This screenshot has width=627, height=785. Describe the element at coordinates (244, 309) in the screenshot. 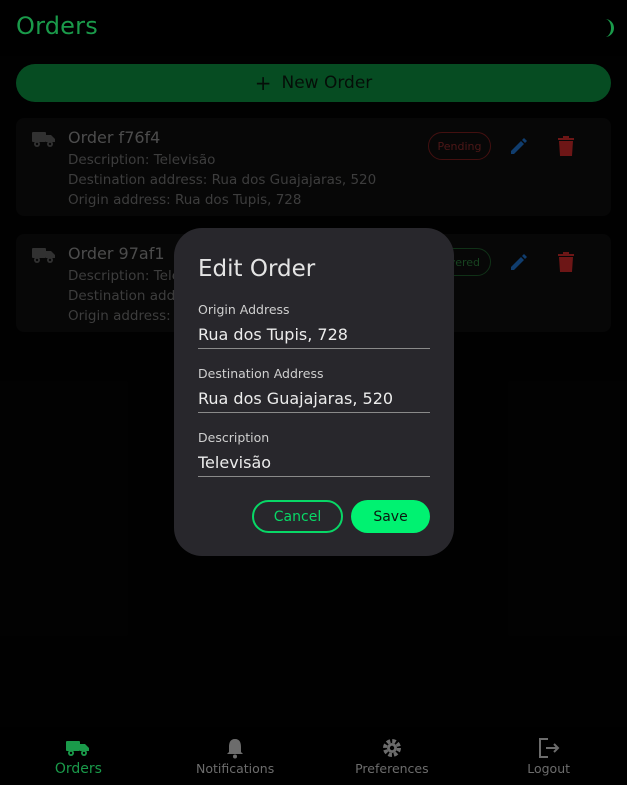

I see `origin-address-label: Origin Address` at that location.